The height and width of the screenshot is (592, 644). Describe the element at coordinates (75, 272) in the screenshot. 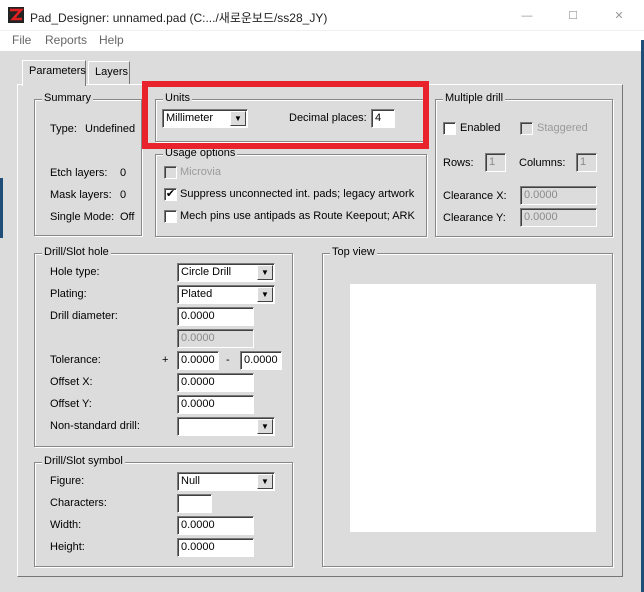

I see `hole-type-label: Hole type:` at that location.